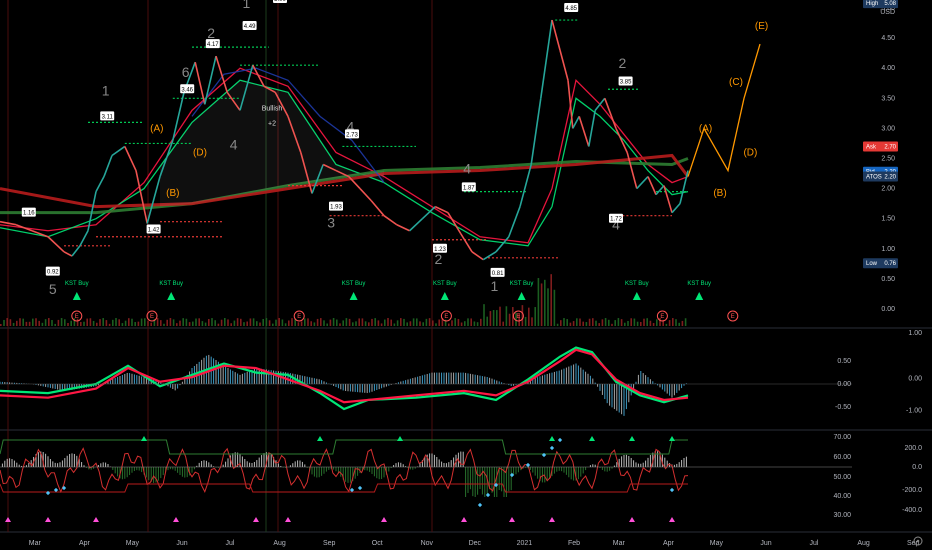  Describe the element at coordinates (377, 543) in the screenshot. I see `date-label: Oct` at that location.